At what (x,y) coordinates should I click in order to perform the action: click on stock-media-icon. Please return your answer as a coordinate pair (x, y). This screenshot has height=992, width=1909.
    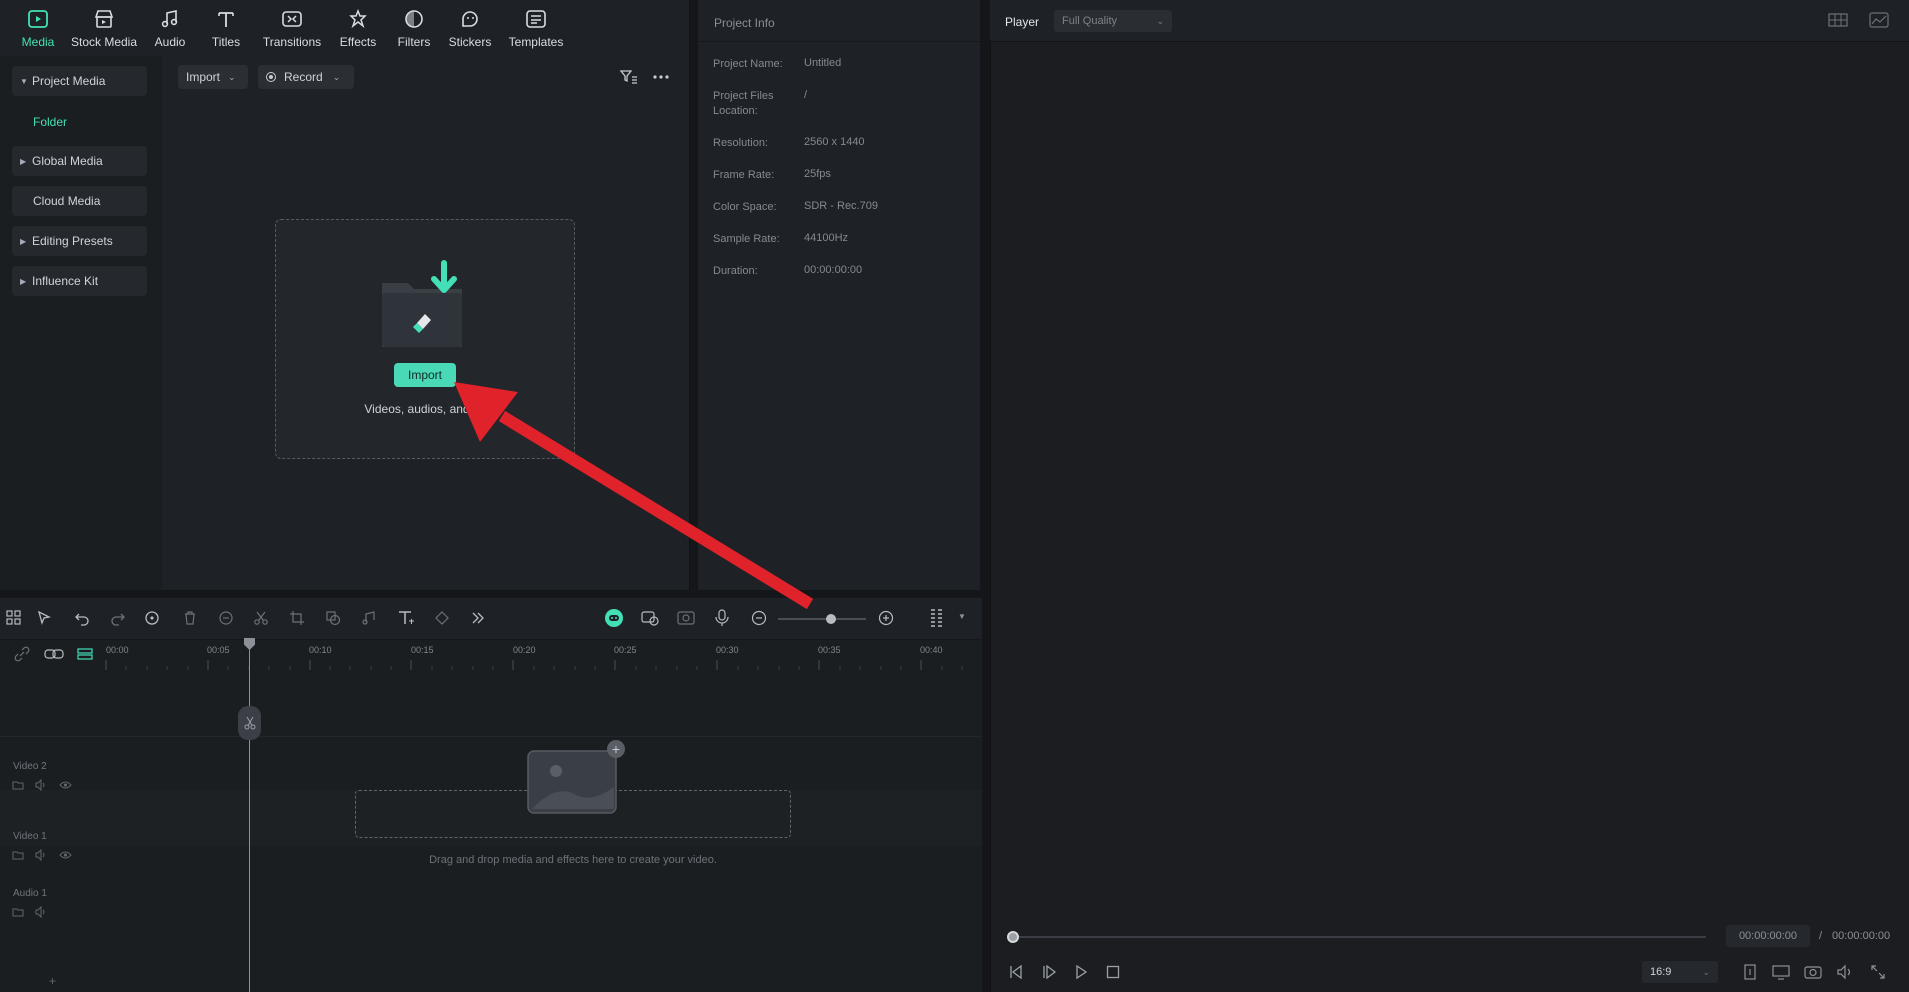
    Looking at the image, I should click on (104, 19).